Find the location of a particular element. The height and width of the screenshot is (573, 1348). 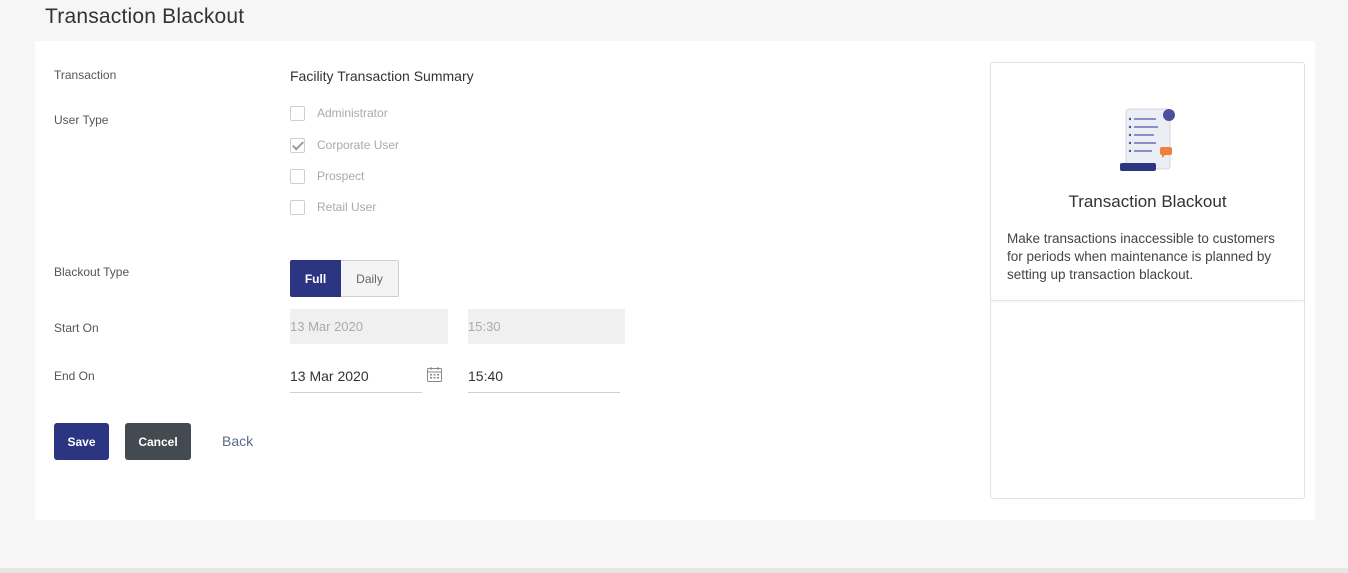

end-on-label: End On is located at coordinates (74, 376).